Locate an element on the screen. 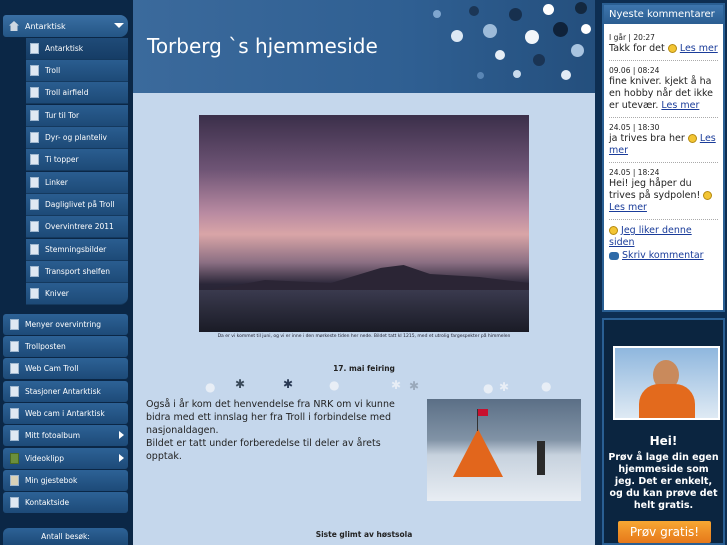  subnav-item: Stemningsbilder is located at coordinates (77, 250).